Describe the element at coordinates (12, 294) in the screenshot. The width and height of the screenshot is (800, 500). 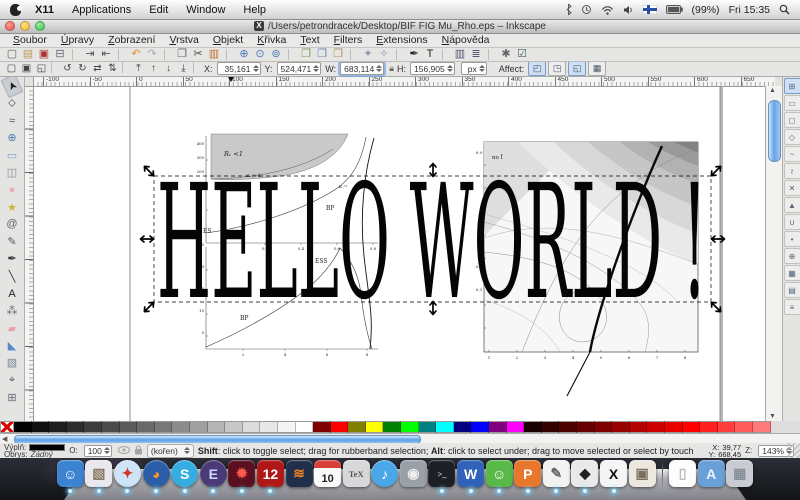
I see `text-tool: A` at that location.